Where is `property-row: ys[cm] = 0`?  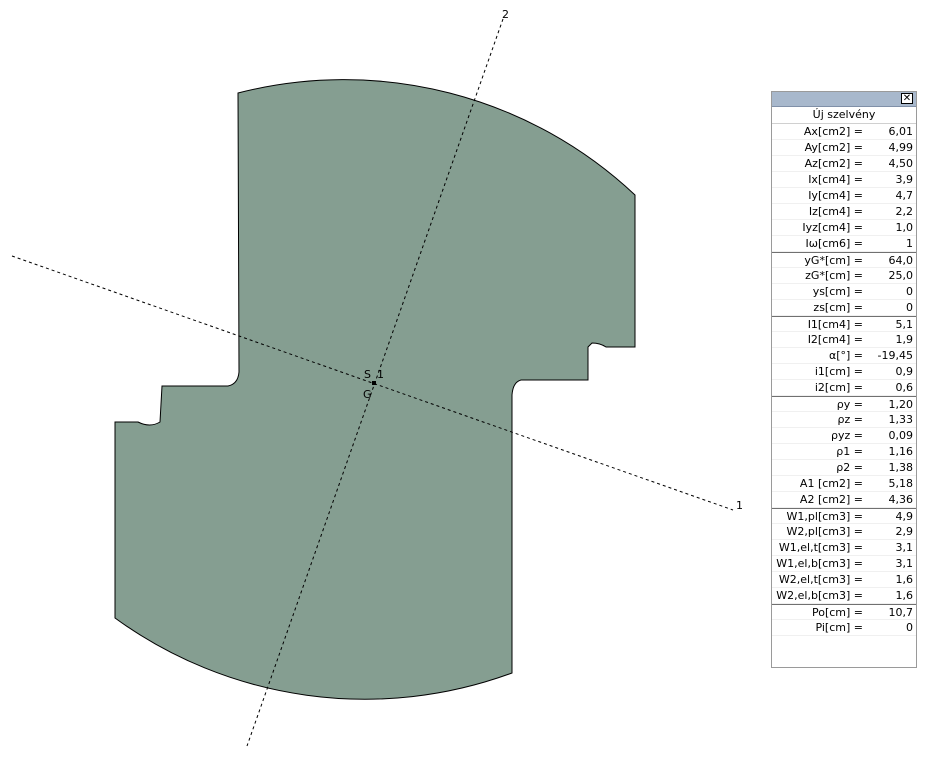
property-row: ys[cm] = 0 is located at coordinates (844, 292).